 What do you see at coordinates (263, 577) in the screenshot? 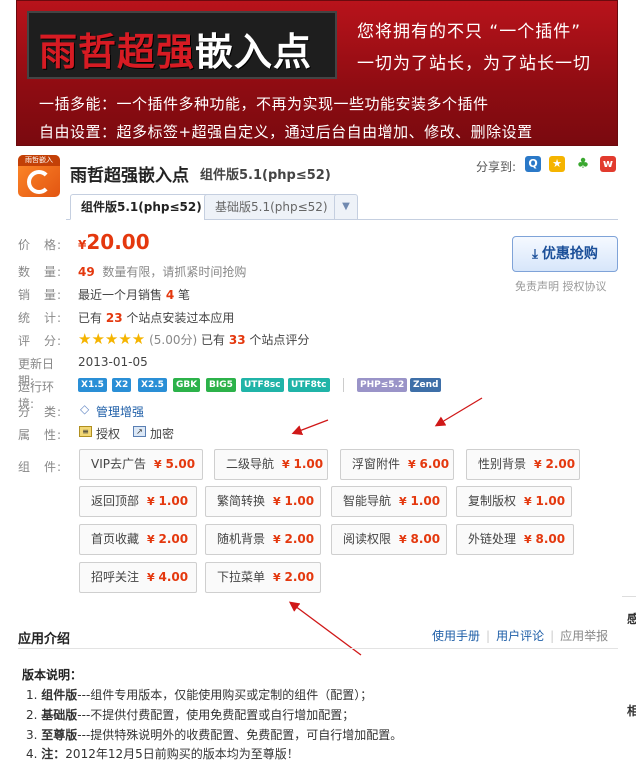
I see `component-option: 下拉菜单 ¥ 2.00` at bounding box center [263, 577].